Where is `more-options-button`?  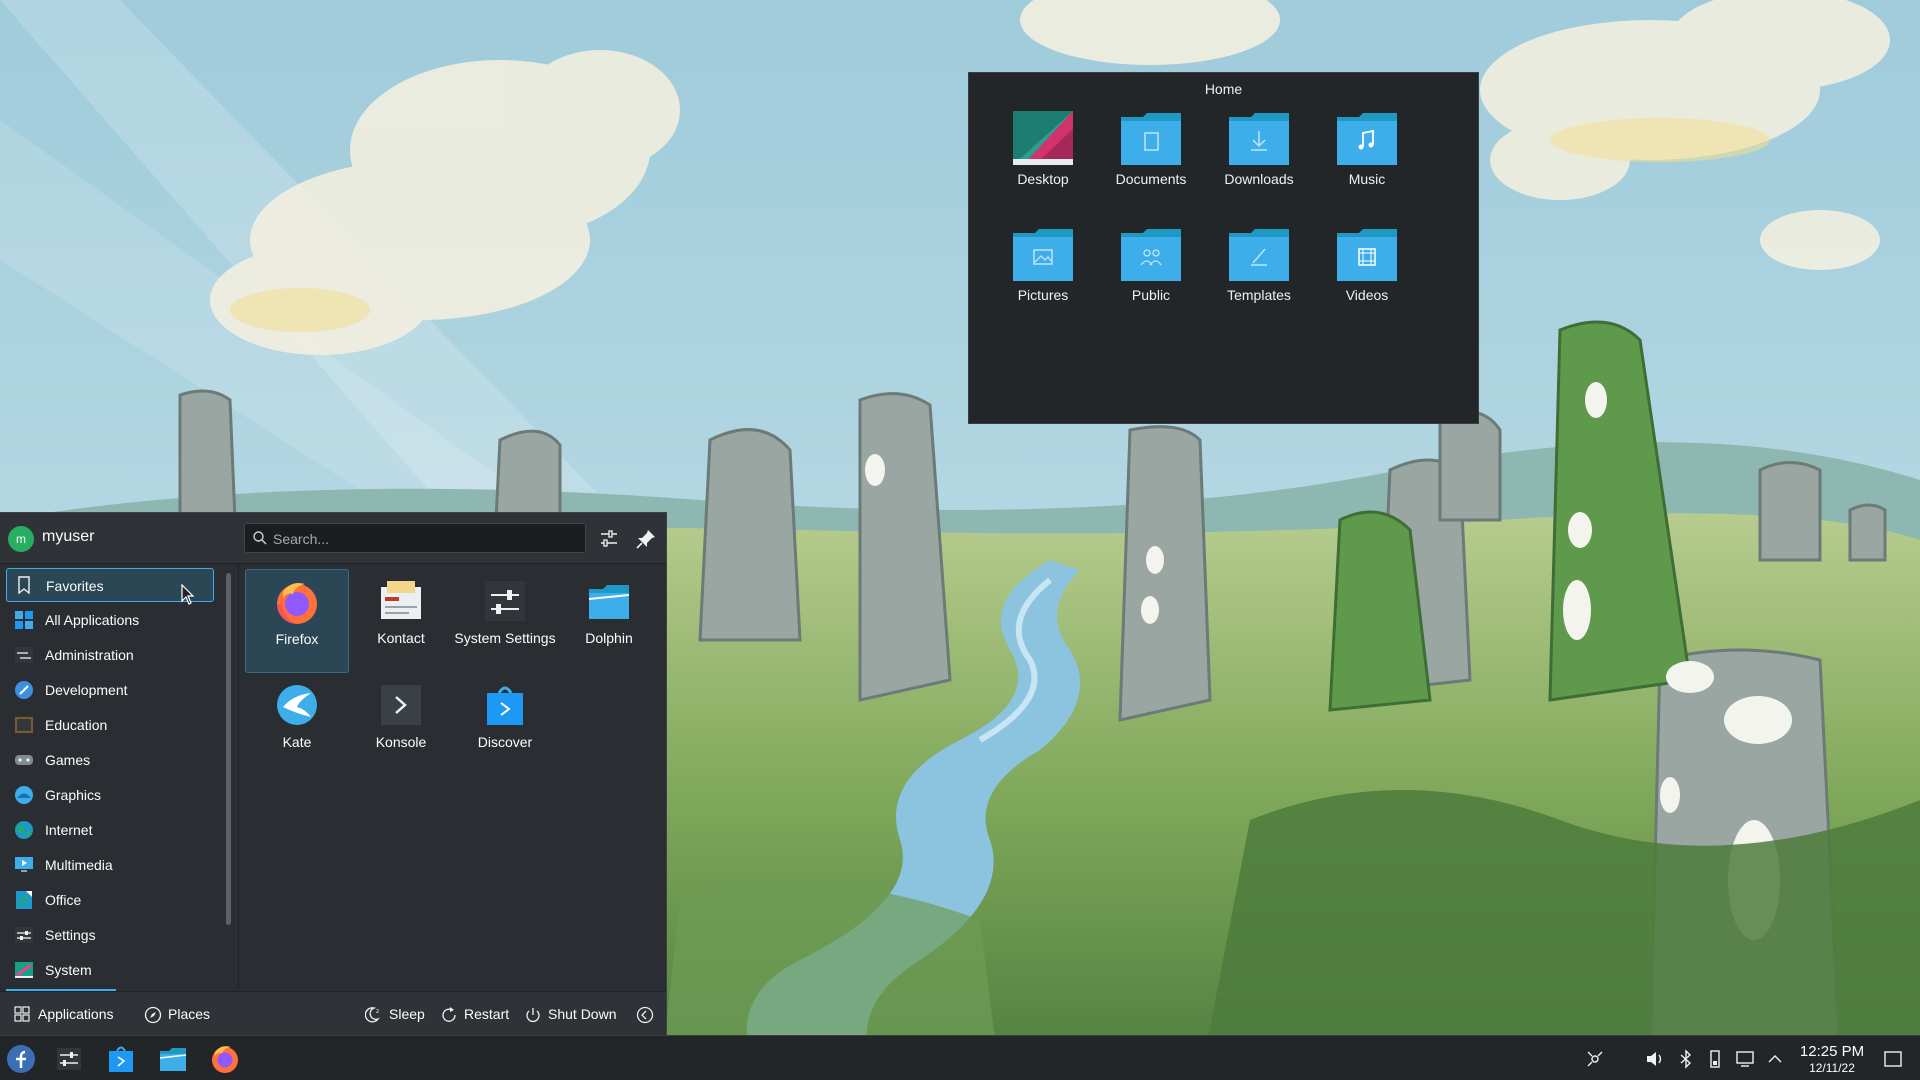
more-options-button is located at coordinates (646, 1015).